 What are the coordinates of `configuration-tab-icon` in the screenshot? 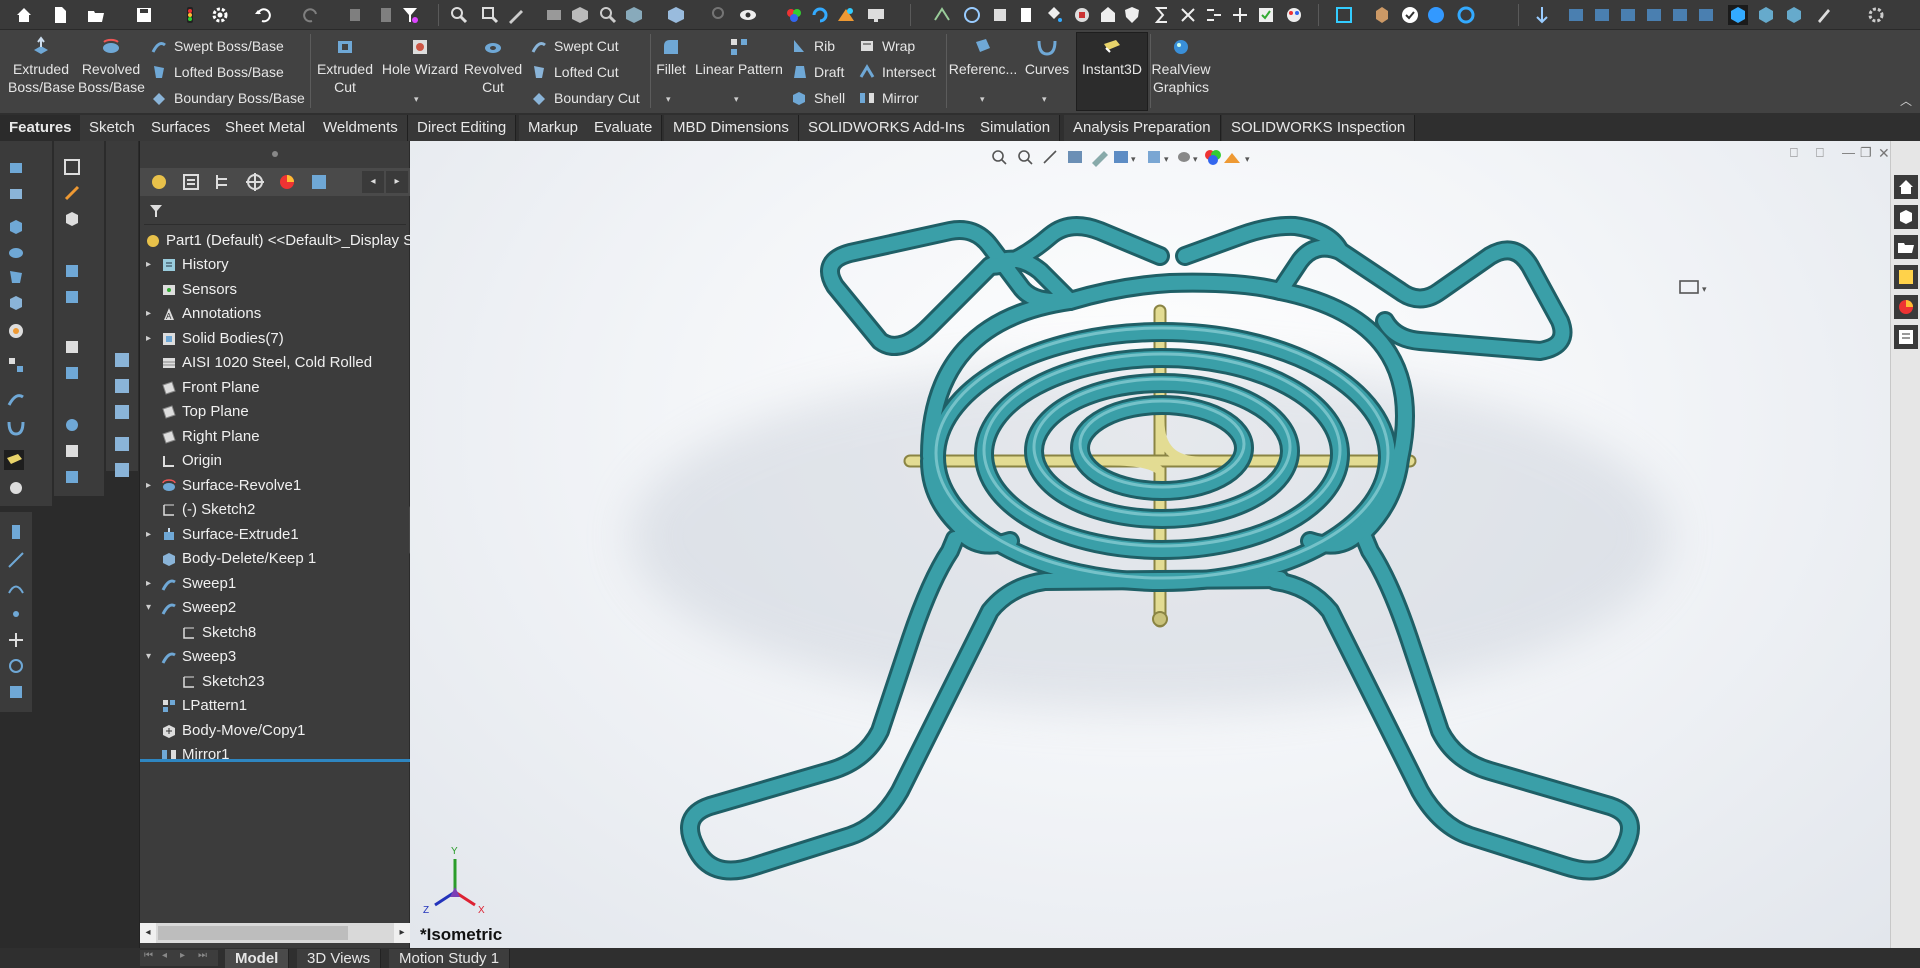 It's located at (225, 182).